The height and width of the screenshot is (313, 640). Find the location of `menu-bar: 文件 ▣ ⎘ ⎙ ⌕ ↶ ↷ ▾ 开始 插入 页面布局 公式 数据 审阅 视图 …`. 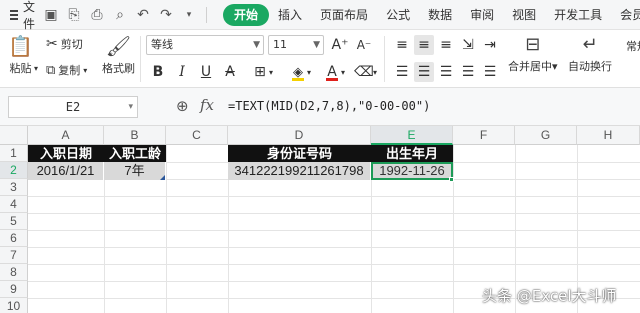

menu-bar: 文件 ▣ ⎘ ⎙ ⌕ ↶ ↷ ▾ 开始 插入 页面布局 公式 数据 审阅 视图 … is located at coordinates (320, 16).